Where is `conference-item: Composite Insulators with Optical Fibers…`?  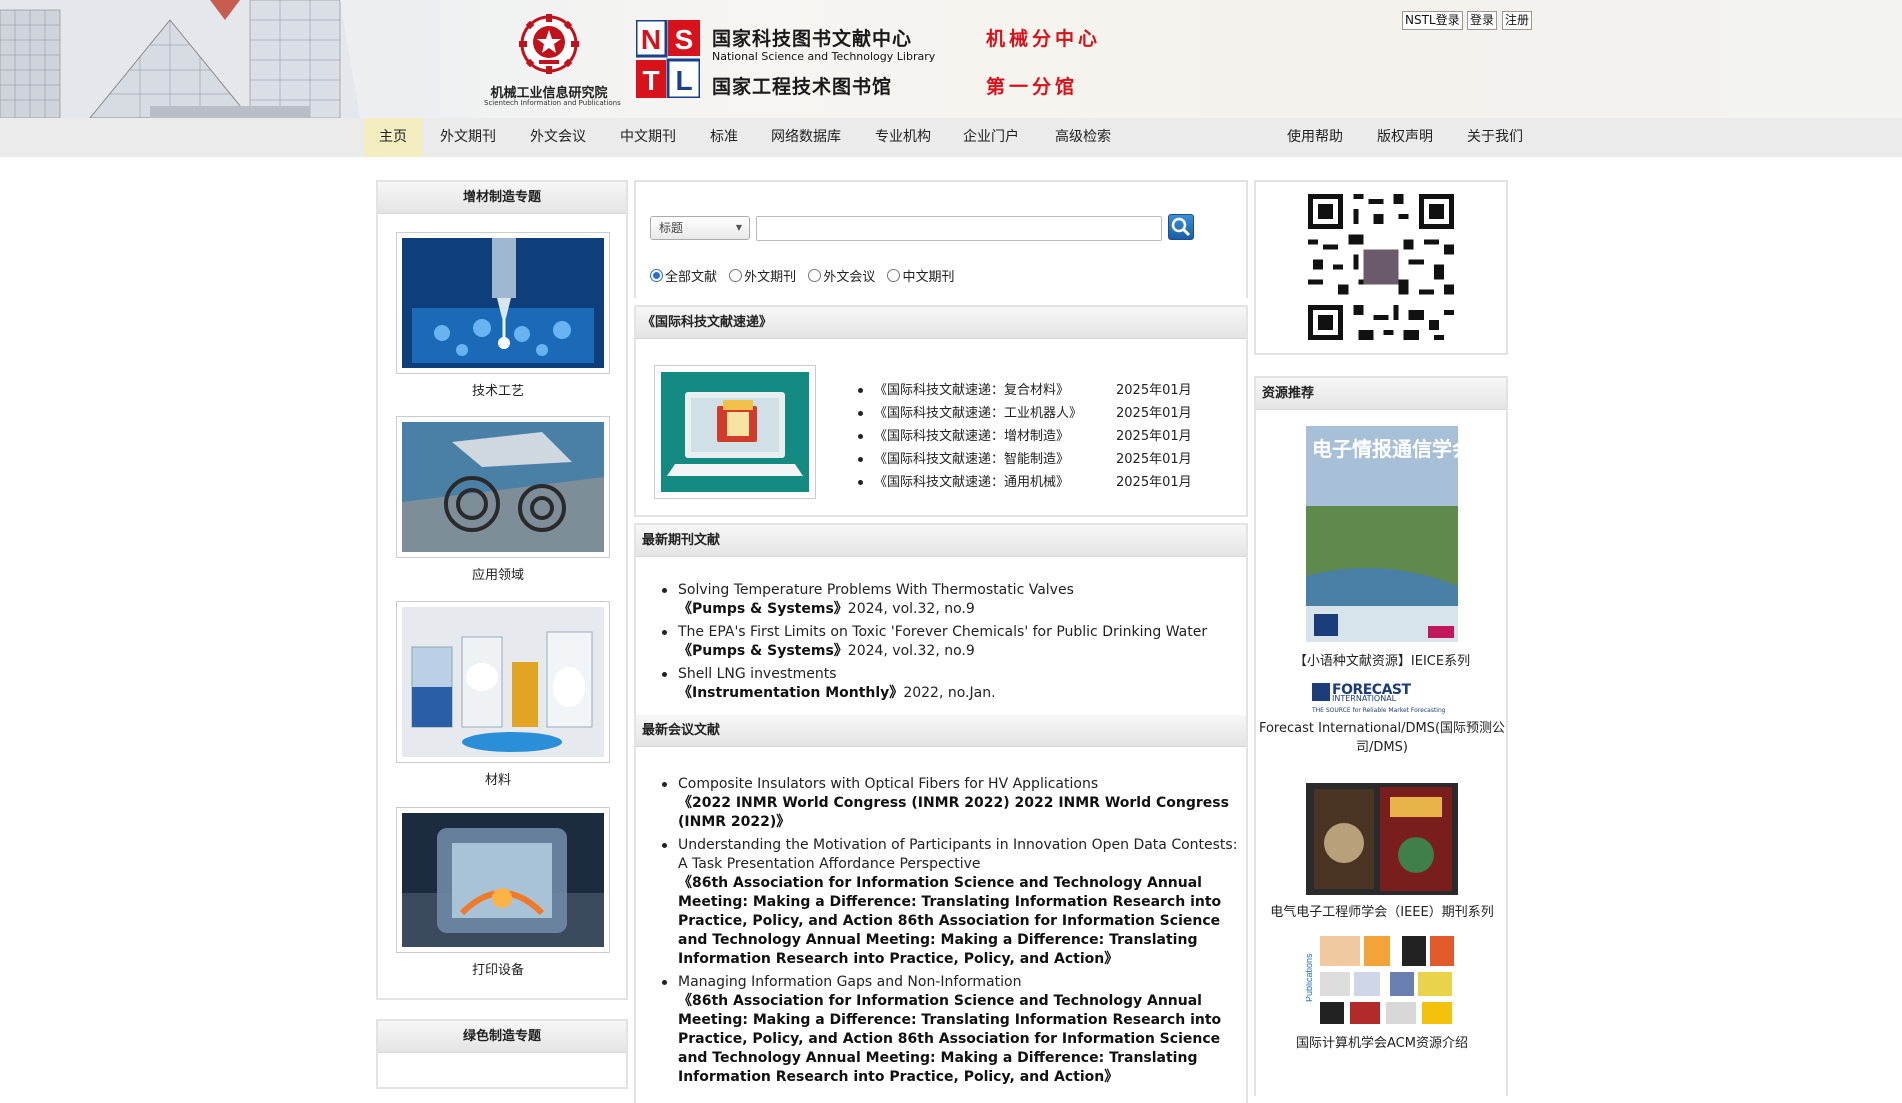
conference-item: Composite Insulators with Optical Fibers… is located at coordinates (953, 803).